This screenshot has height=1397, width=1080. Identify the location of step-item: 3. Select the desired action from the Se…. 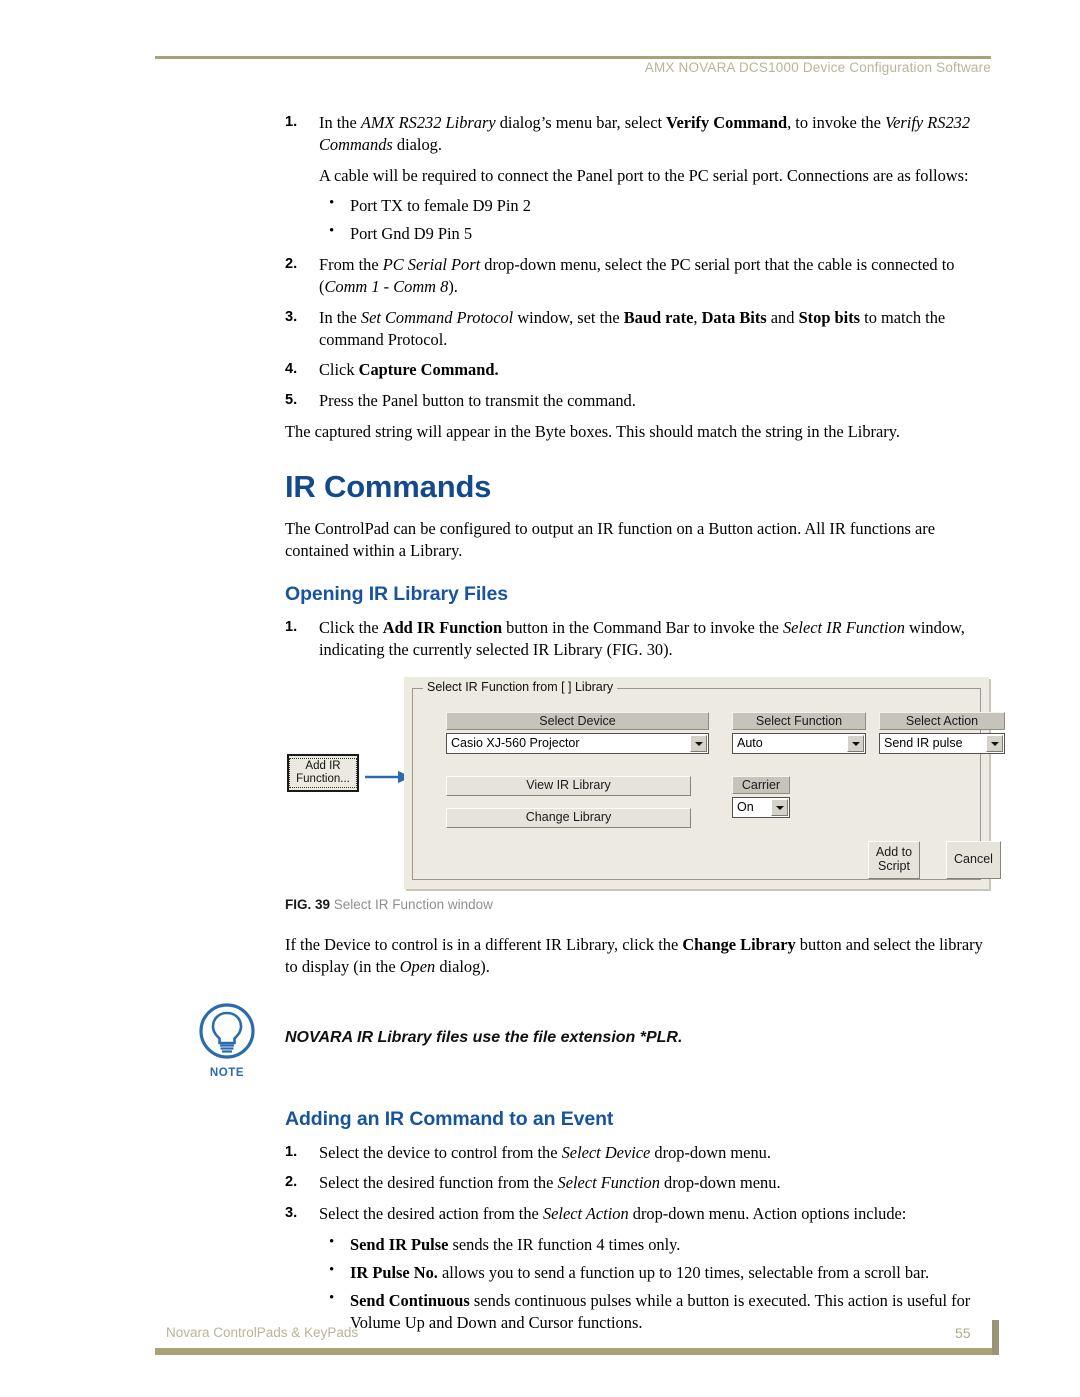
(638, 1214).